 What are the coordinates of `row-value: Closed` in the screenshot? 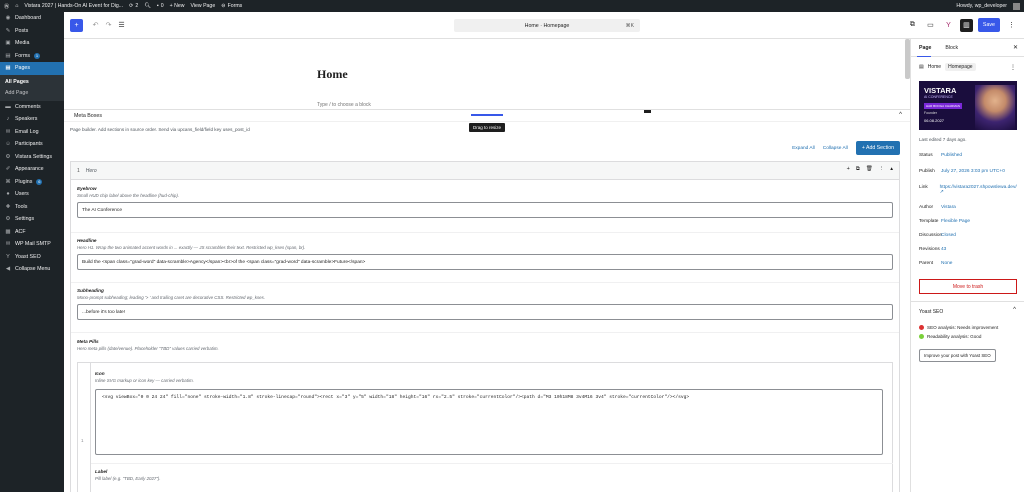 It's located at (948, 235).